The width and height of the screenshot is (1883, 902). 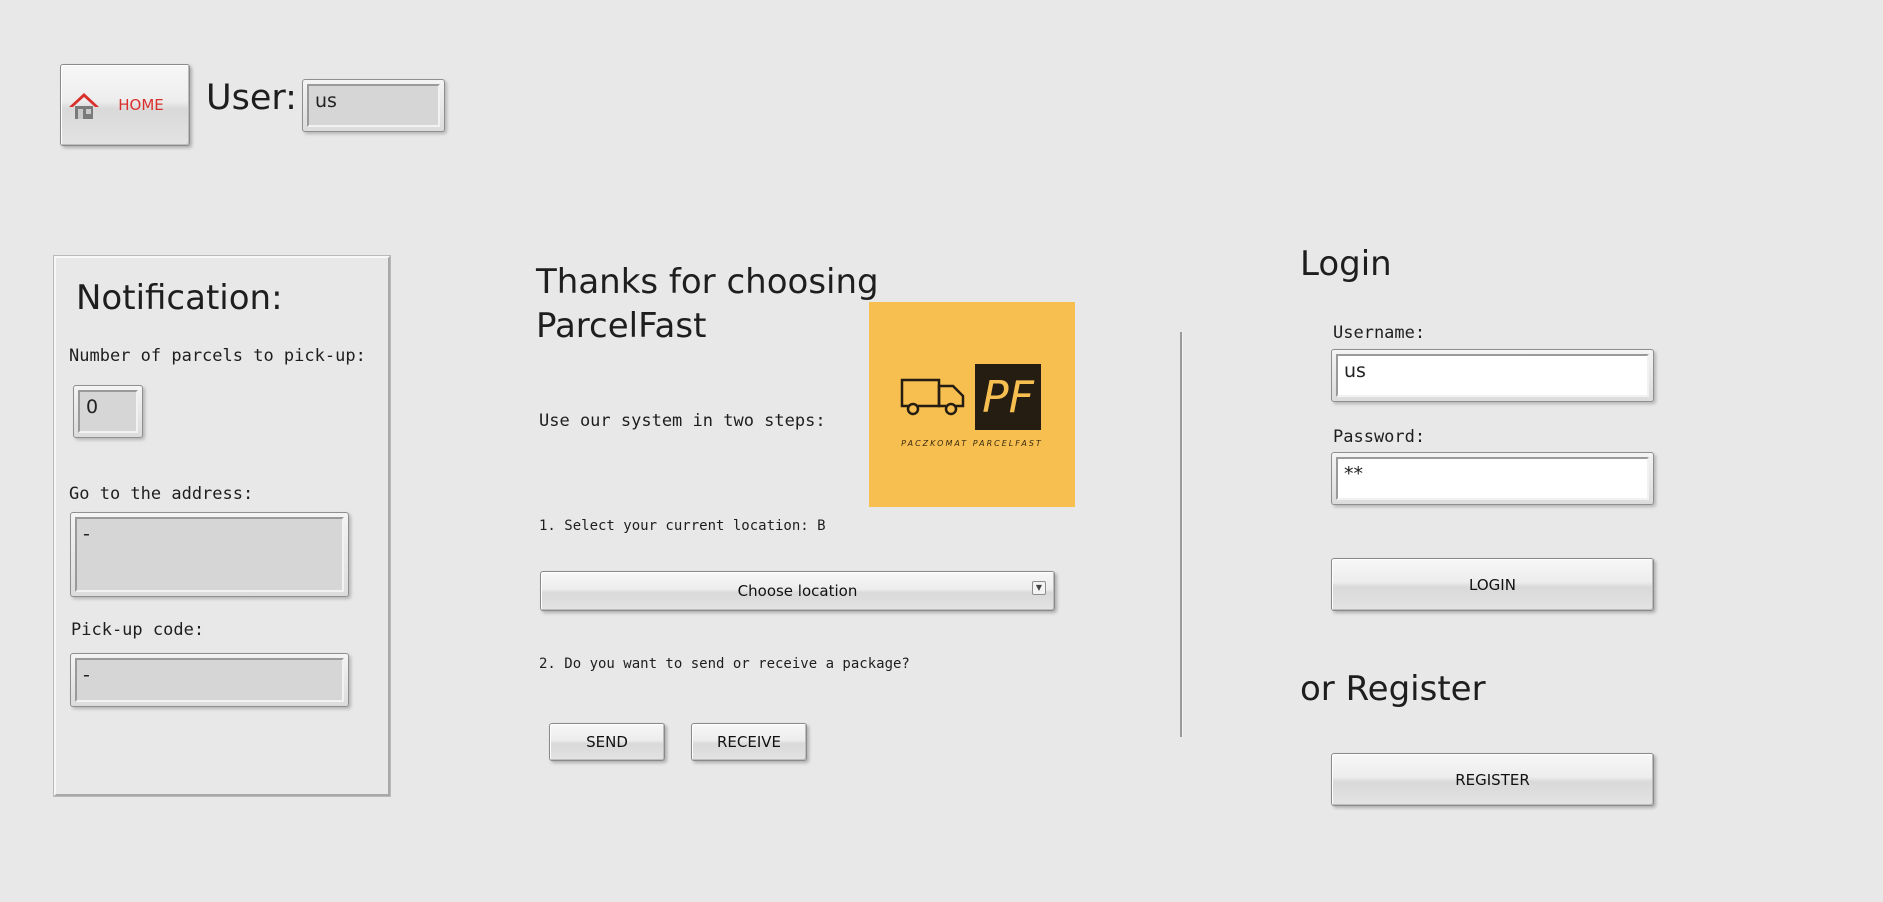 What do you see at coordinates (141, 105) in the screenshot?
I see `home-label: HOME` at bounding box center [141, 105].